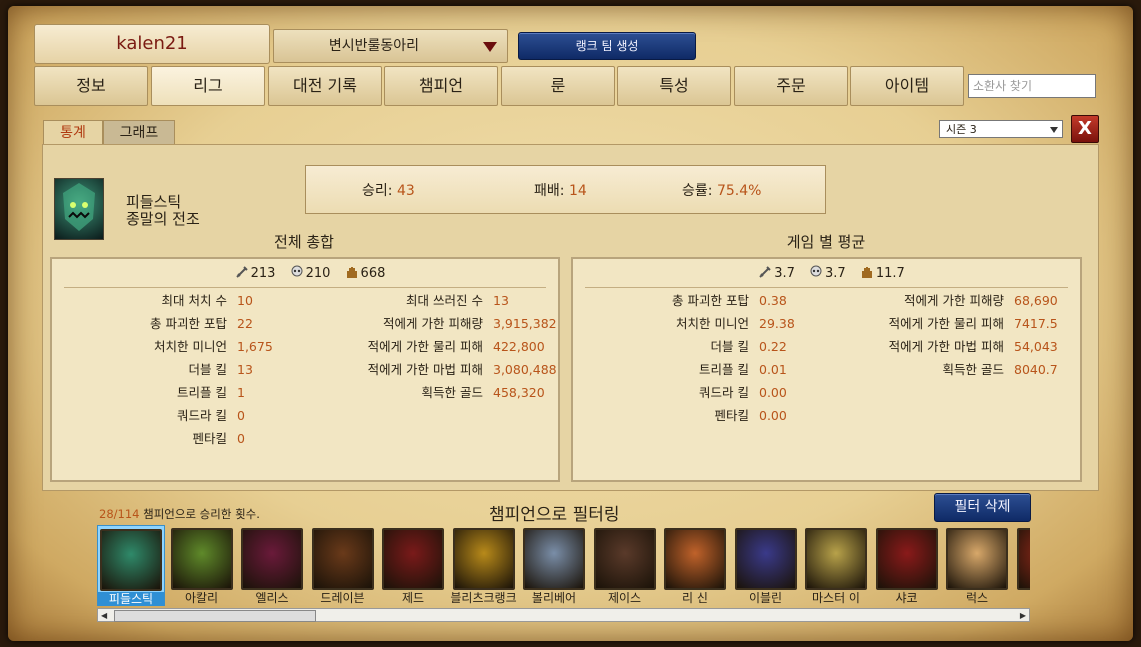 This screenshot has width=1141, height=647. I want to click on champion-filter-item: 드레이븐, so click(343, 565).